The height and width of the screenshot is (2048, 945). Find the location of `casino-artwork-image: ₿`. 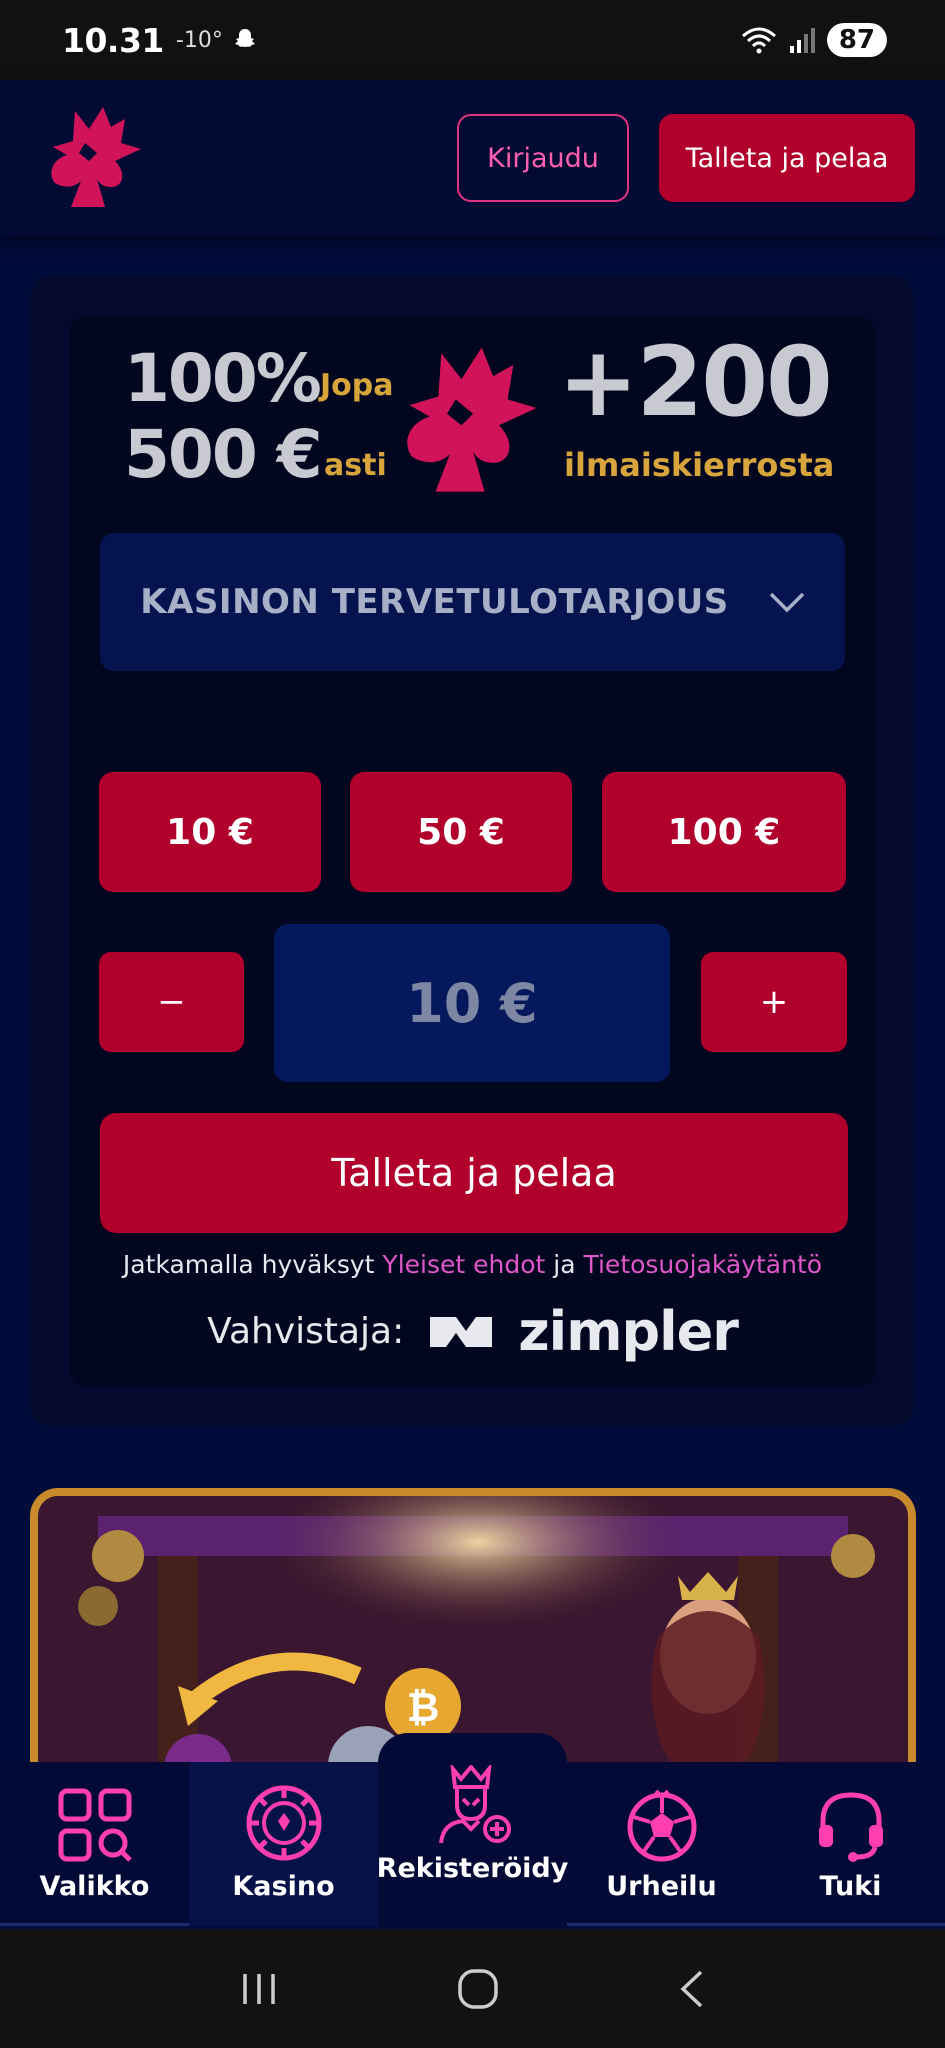

casino-artwork-image: ₿ is located at coordinates (473, 1632).